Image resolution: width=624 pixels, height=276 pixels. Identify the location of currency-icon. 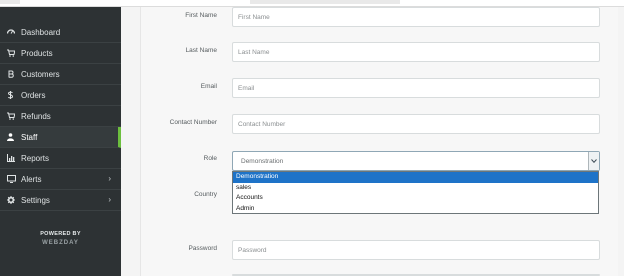
(14, 74).